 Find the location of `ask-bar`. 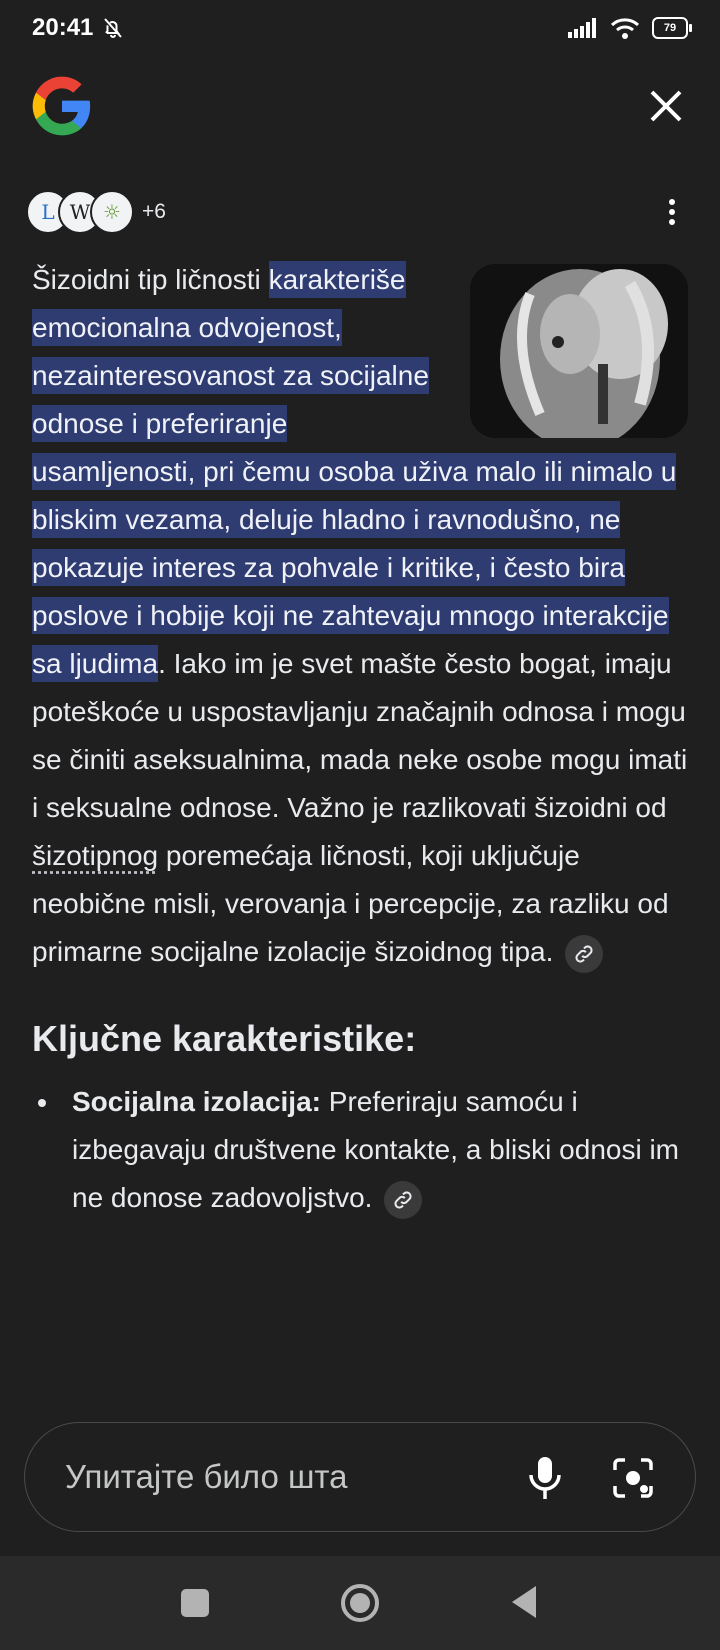

ask-bar is located at coordinates (360, 1477).